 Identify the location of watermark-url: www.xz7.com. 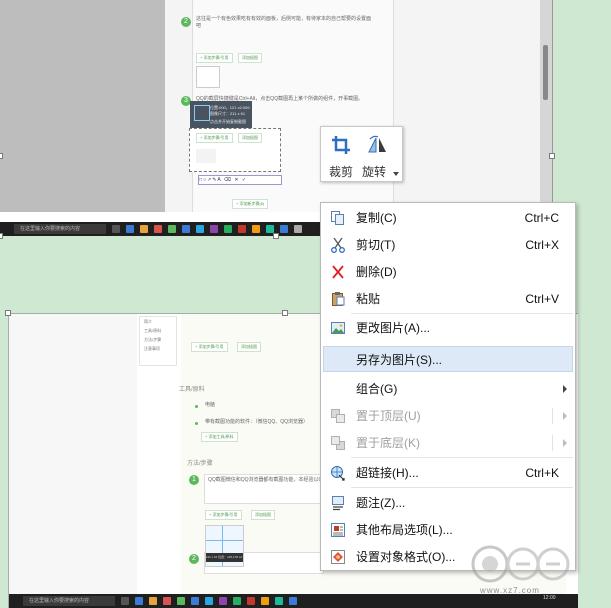
(510, 590).